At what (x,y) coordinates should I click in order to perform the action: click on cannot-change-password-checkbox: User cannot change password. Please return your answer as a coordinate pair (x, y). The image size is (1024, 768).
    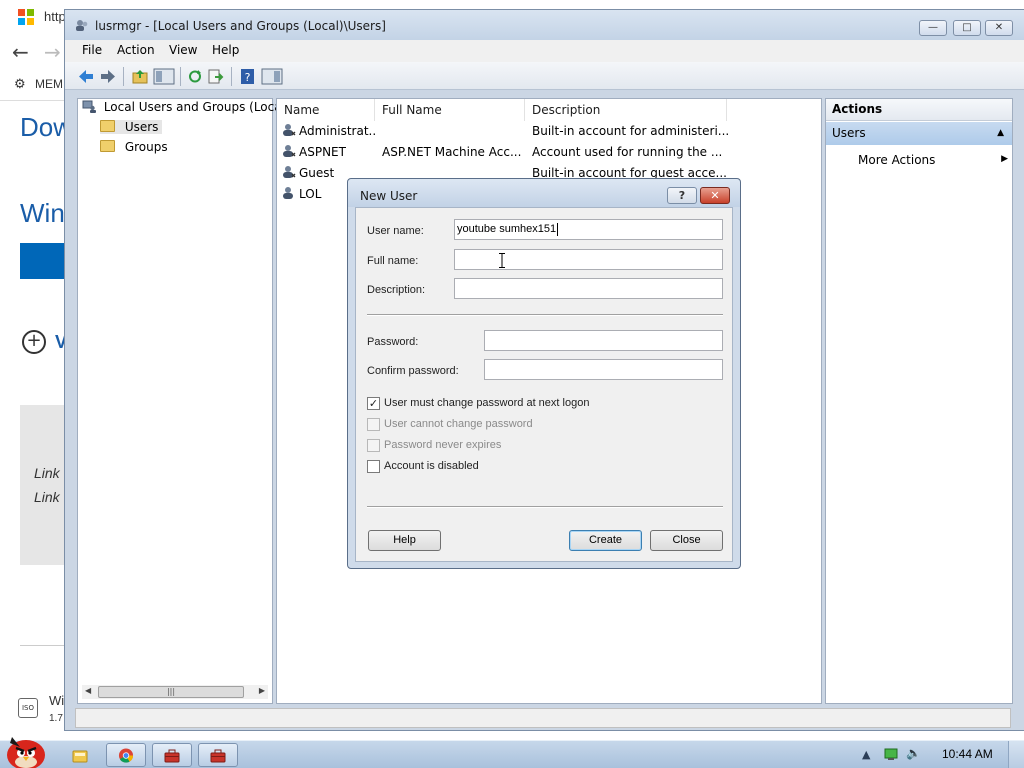
    Looking at the image, I should click on (450, 424).